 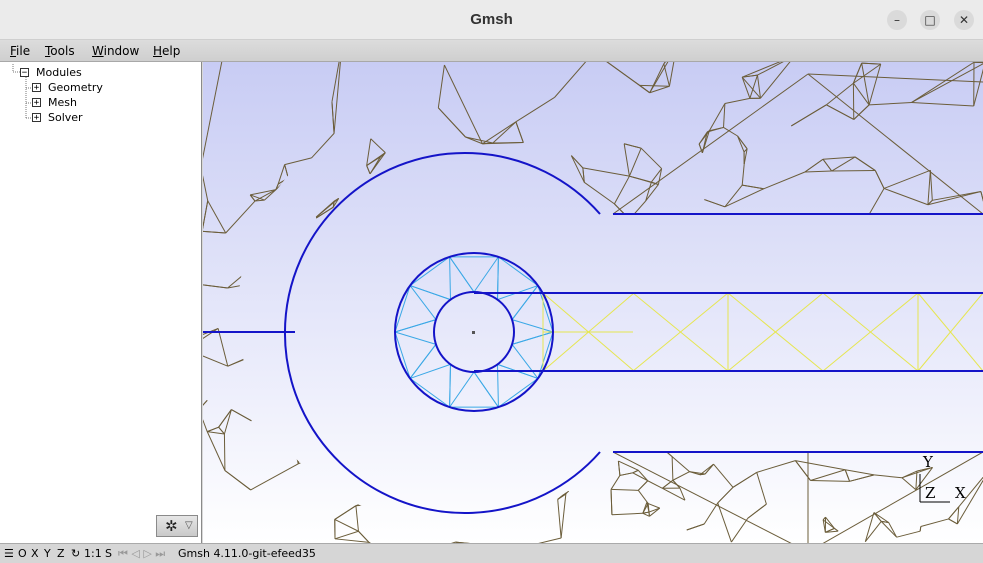 I want to click on geometry-toggle: +, so click(x=36, y=88).